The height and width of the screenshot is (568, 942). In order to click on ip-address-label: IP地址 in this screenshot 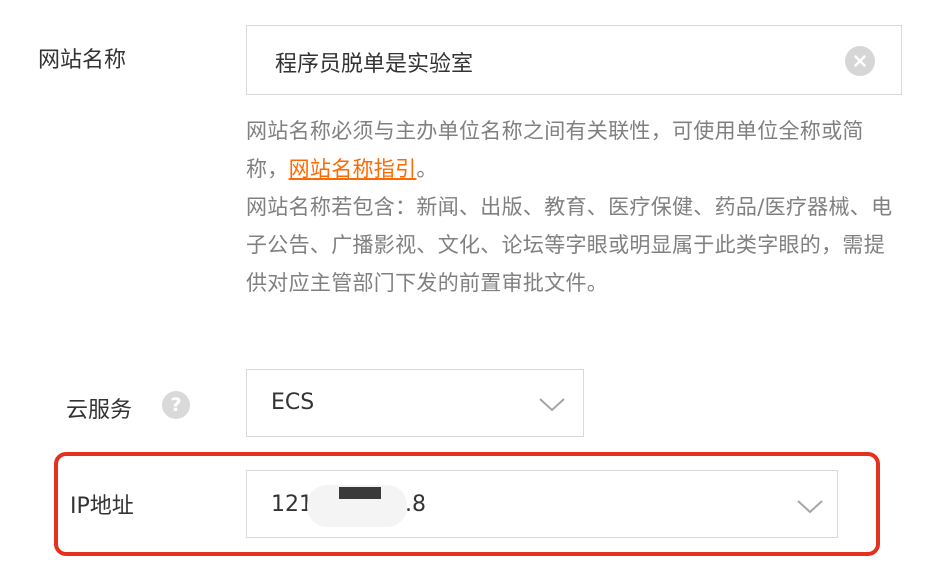, I will do `click(102, 506)`.